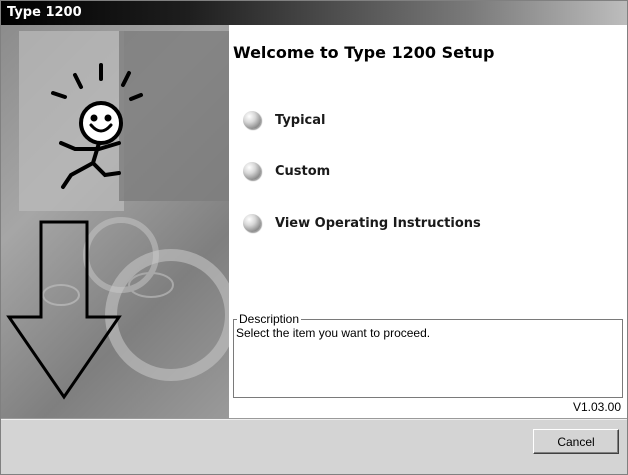  Describe the element at coordinates (333, 333) in the screenshot. I see `description-text: Select the item you want to proceed.` at that location.